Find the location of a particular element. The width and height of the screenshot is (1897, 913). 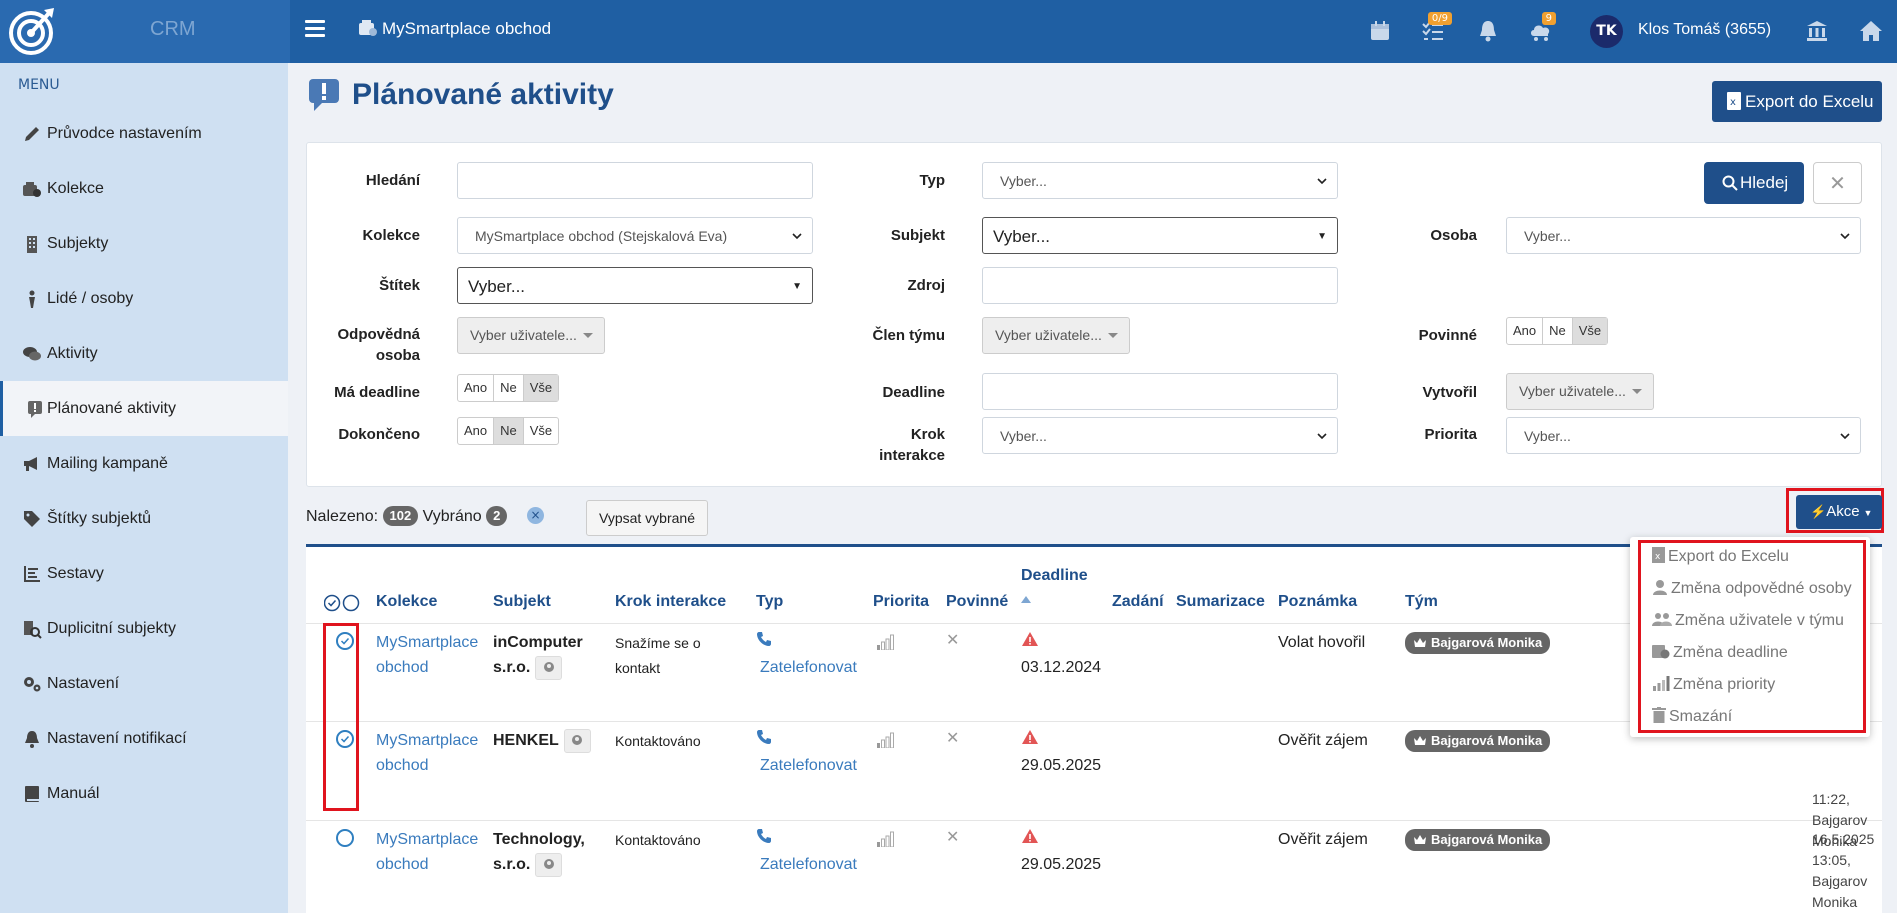

has-deadline-yes: Ano is located at coordinates (476, 388).